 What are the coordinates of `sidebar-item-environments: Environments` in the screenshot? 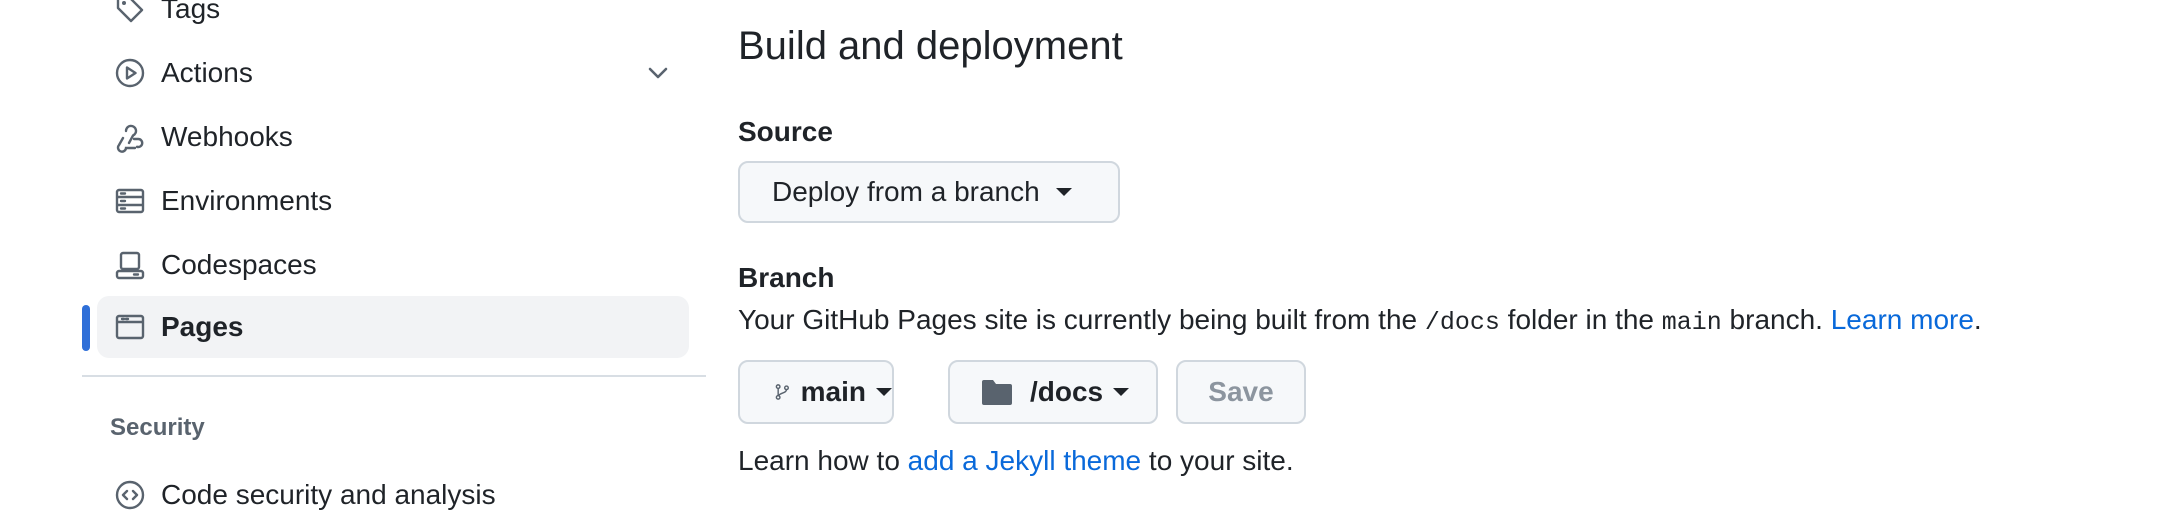 It's located at (393, 201).